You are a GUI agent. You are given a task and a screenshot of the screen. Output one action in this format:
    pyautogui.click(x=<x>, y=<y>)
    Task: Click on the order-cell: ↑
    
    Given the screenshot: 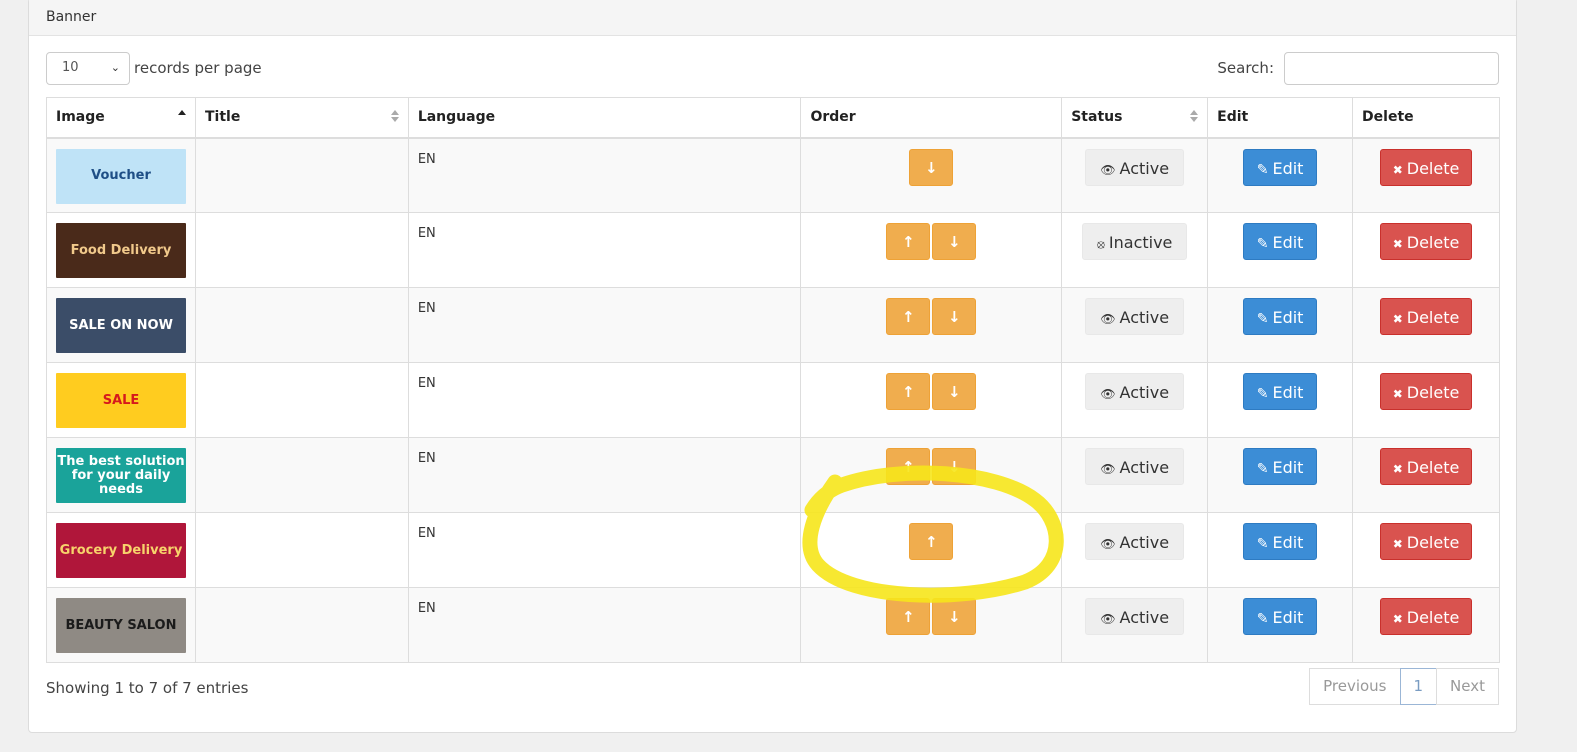 What is the action you would take?
    pyautogui.click(x=931, y=550)
    